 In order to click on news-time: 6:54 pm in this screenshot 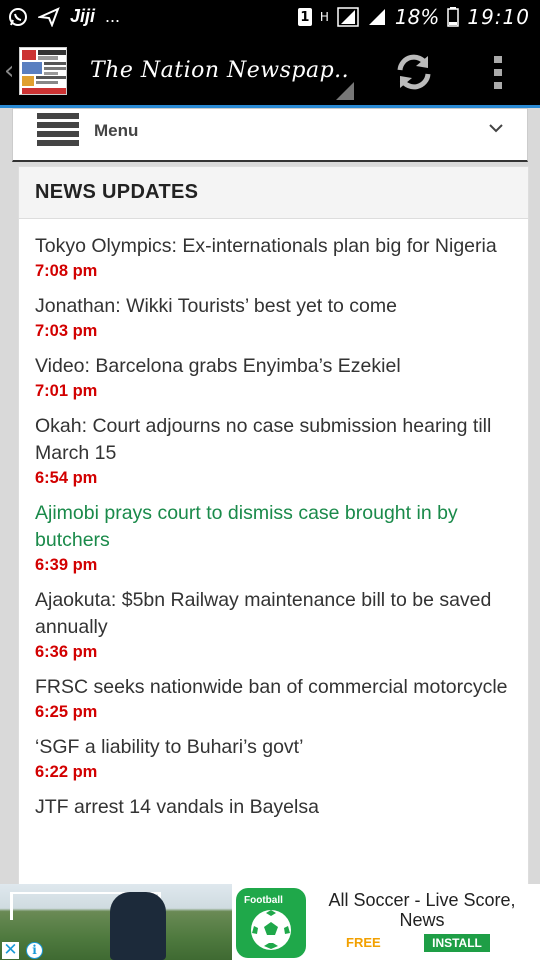, I will do `click(66, 478)`.